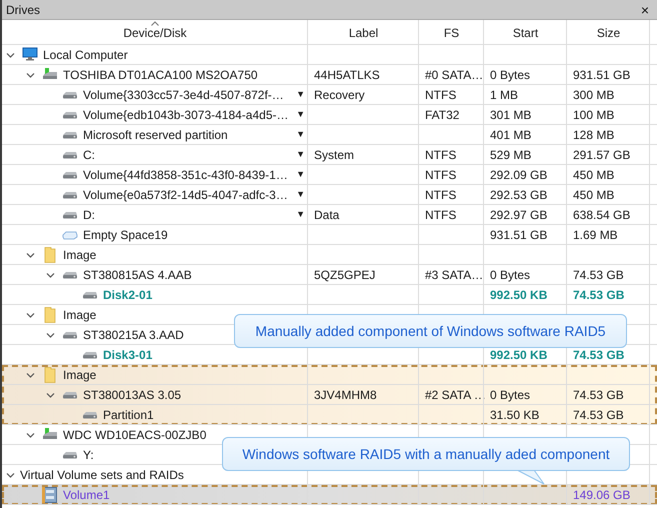 The width and height of the screenshot is (657, 508). Describe the element at coordinates (593, 135) in the screenshot. I see `table-cell-text: 128 MB` at that location.